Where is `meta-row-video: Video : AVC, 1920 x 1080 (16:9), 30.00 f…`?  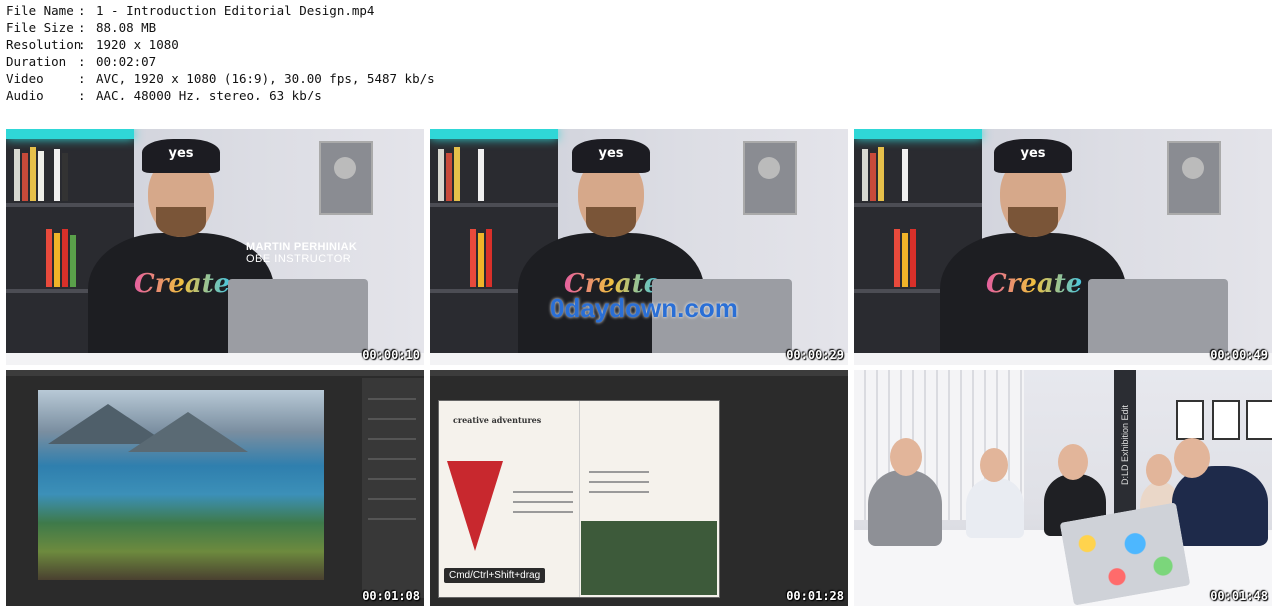 meta-row-video: Video : AVC, 1920 x 1080 (16:9), 30.00 f… is located at coordinates (456, 78).